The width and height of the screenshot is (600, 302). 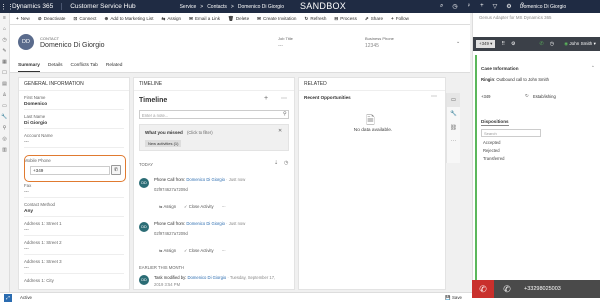 I want to click on tab-details: Details, so click(x=55, y=67).